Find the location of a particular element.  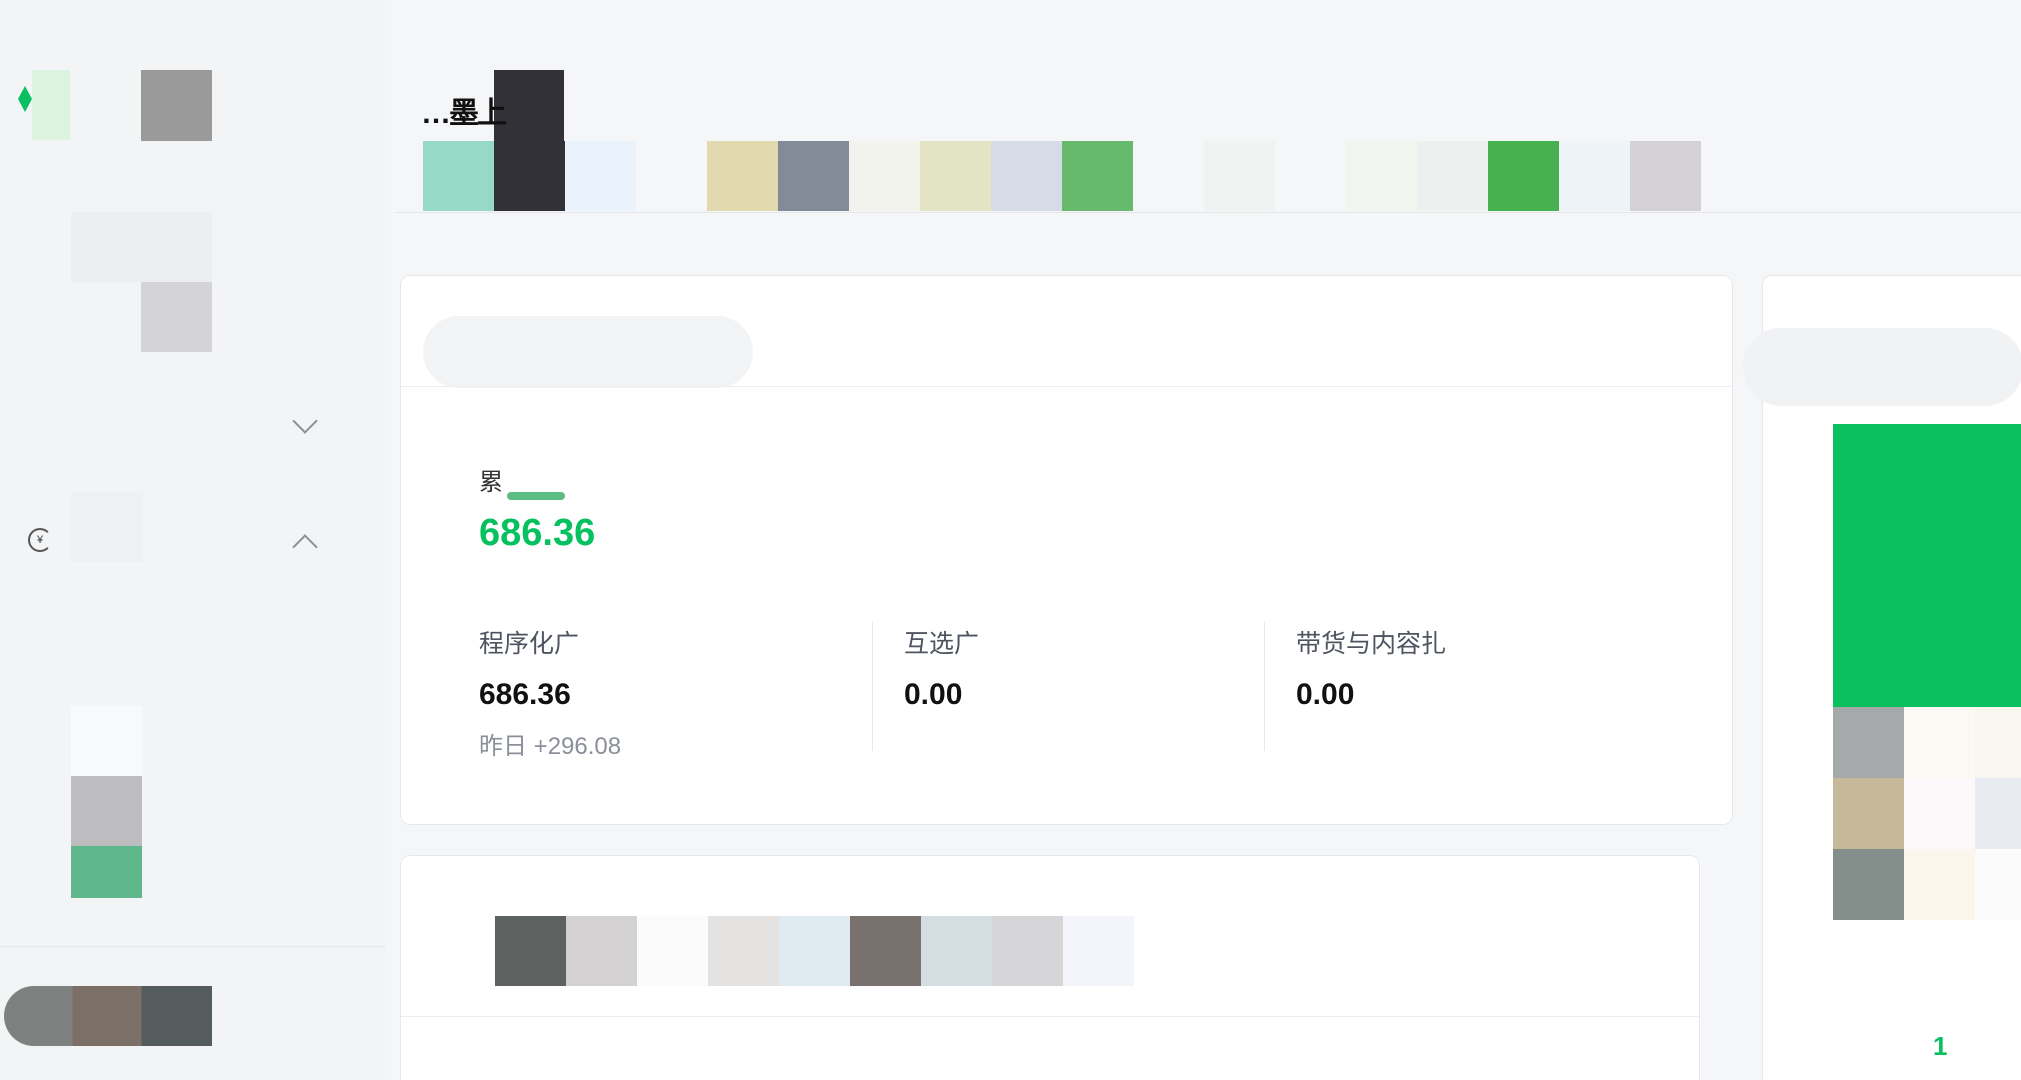

page-indicator: 1 is located at coordinates (1940, 1046).